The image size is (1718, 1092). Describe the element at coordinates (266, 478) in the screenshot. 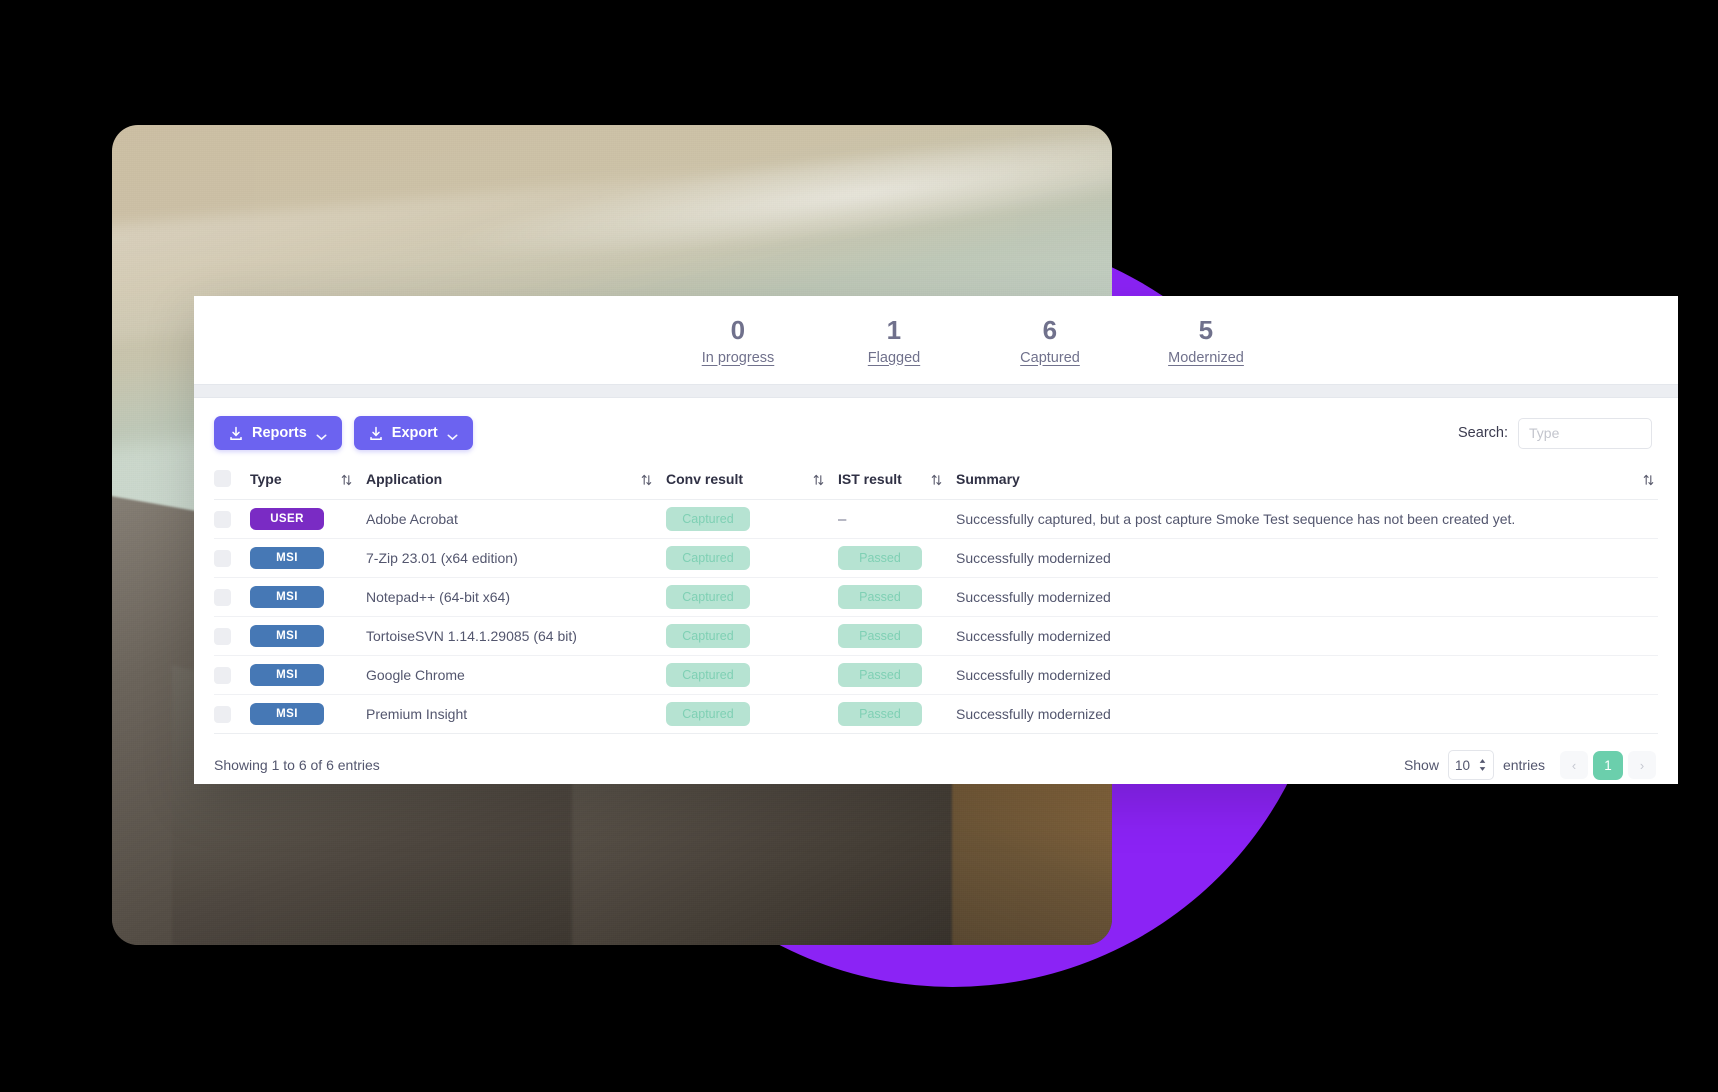

I see `column-header-type-label: Type` at that location.